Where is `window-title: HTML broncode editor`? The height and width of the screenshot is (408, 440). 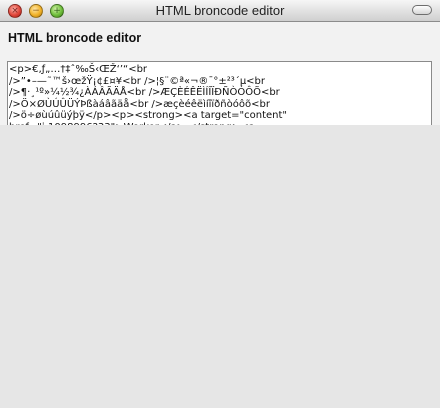 window-title: HTML broncode editor is located at coordinates (220, 10).